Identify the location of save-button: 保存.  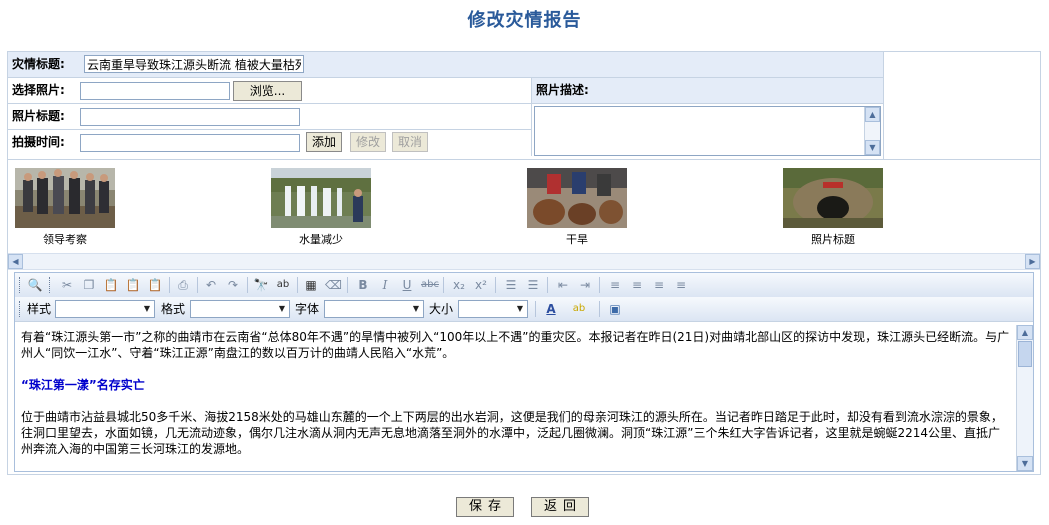
(485, 507).